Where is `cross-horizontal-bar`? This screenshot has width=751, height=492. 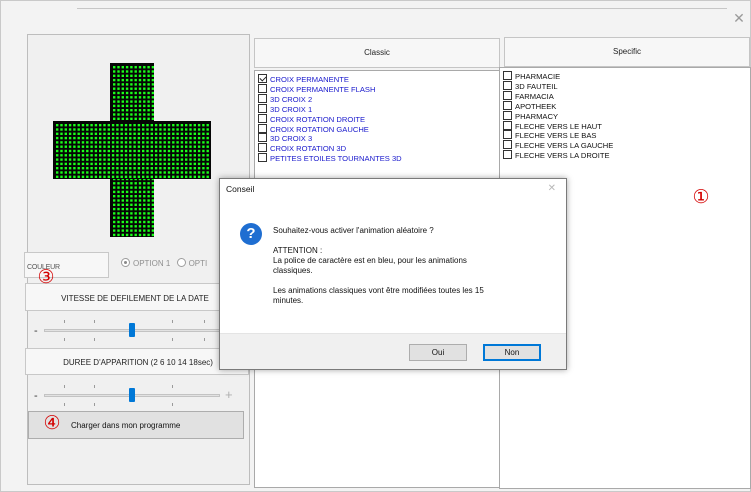
cross-horizontal-bar is located at coordinates (132, 150).